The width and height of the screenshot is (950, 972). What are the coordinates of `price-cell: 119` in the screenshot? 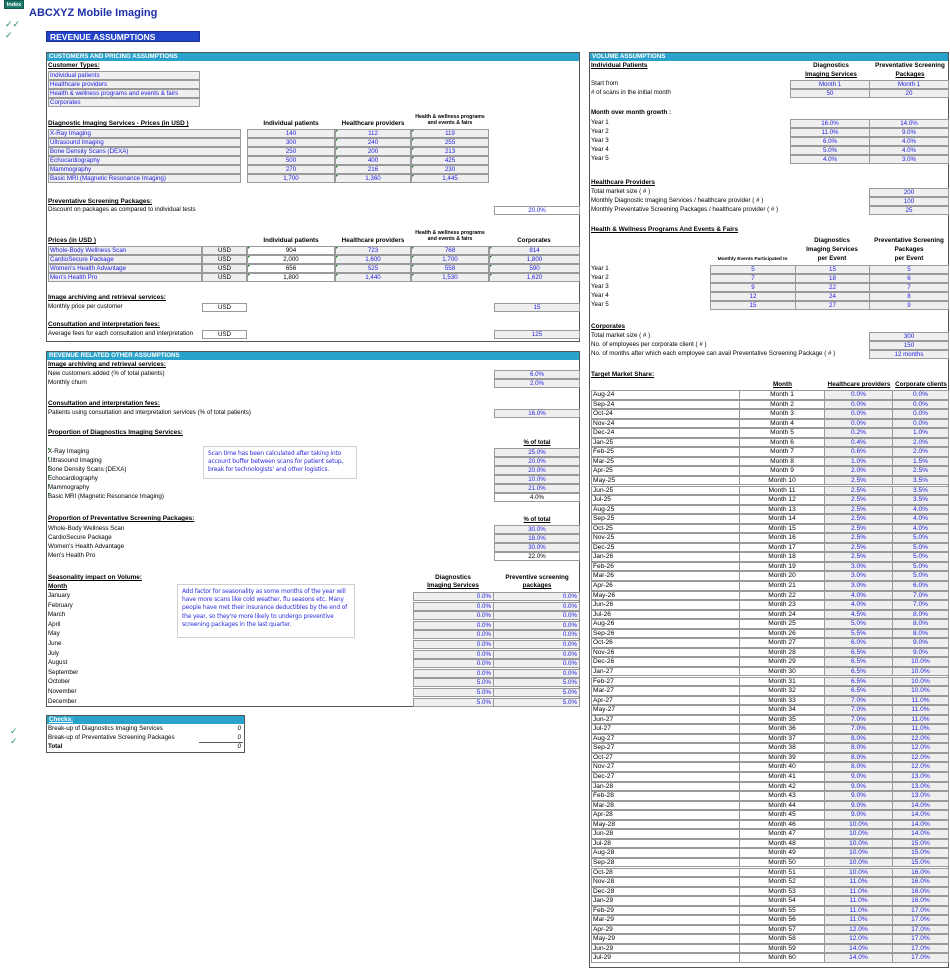 It's located at (450, 133).